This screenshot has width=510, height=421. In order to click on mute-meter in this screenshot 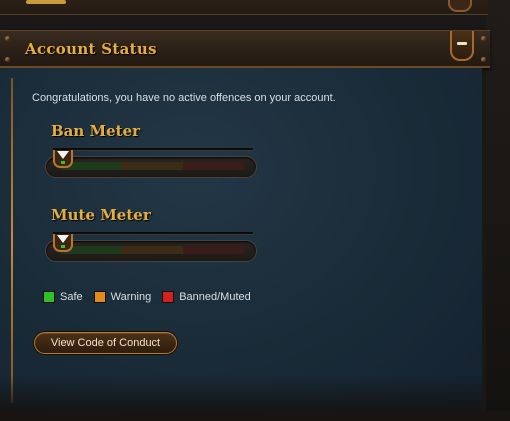, I will do `click(151, 249)`.